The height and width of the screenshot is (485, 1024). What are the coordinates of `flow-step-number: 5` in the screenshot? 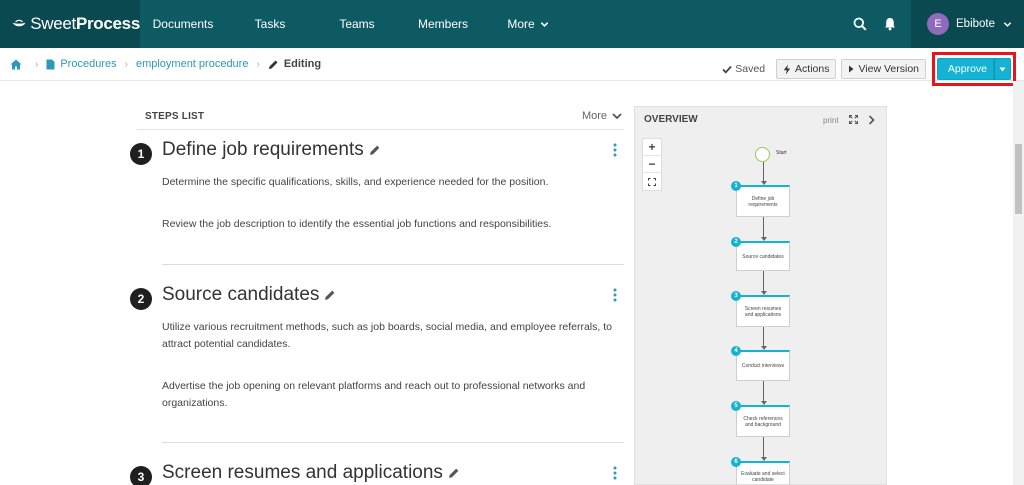 It's located at (736, 406).